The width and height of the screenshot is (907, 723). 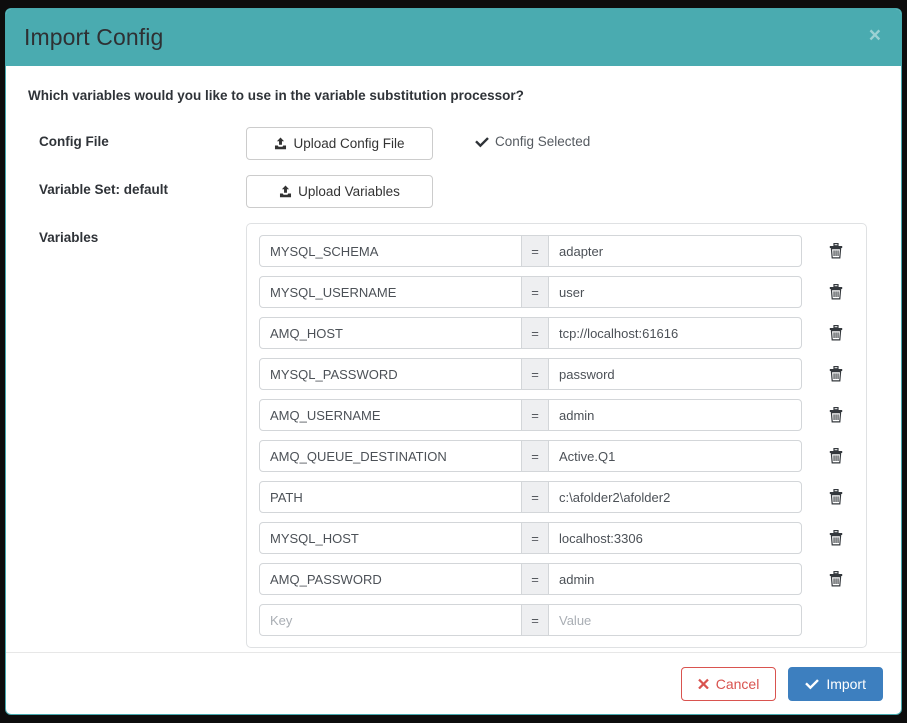 I want to click on config-selected-status: Config Selected, so click(x=532, y=138).